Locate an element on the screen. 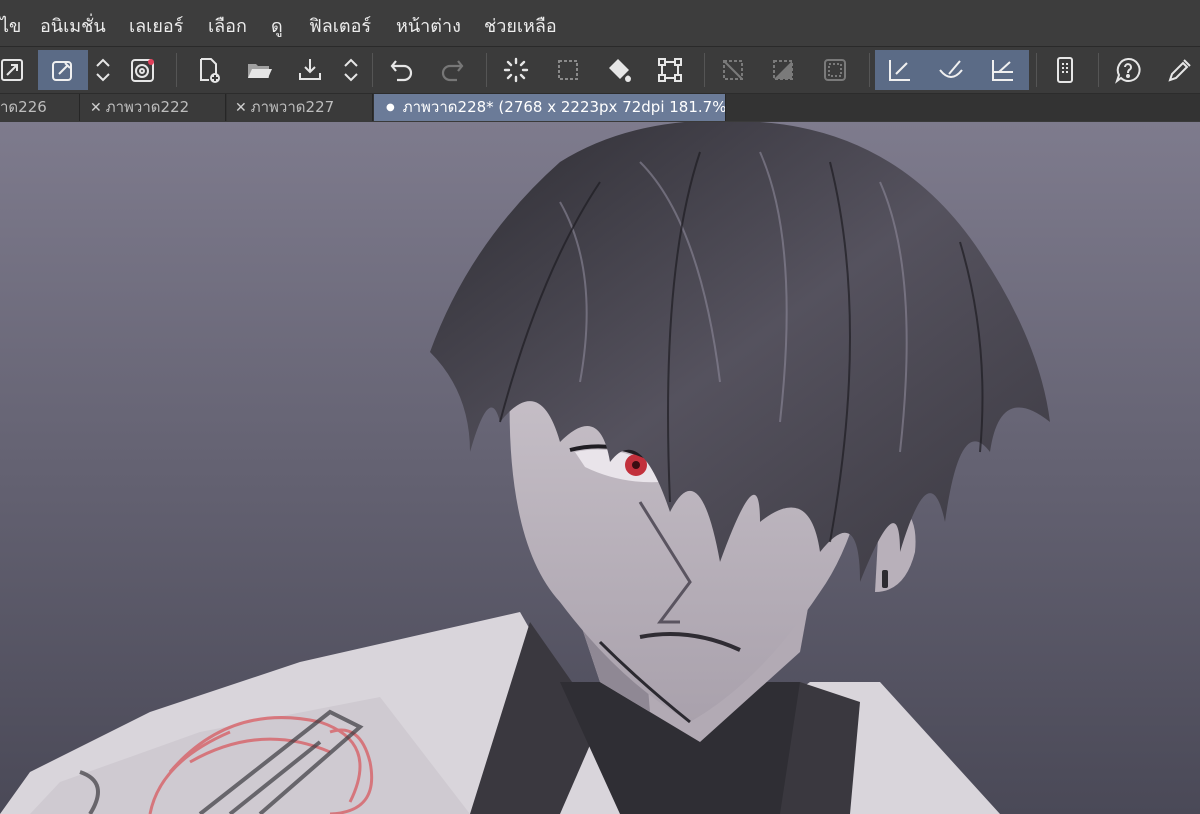 This screenshot has width=1200, height=814. menu-help: ช่วยเหลือ is located at coordinates (520, 23).